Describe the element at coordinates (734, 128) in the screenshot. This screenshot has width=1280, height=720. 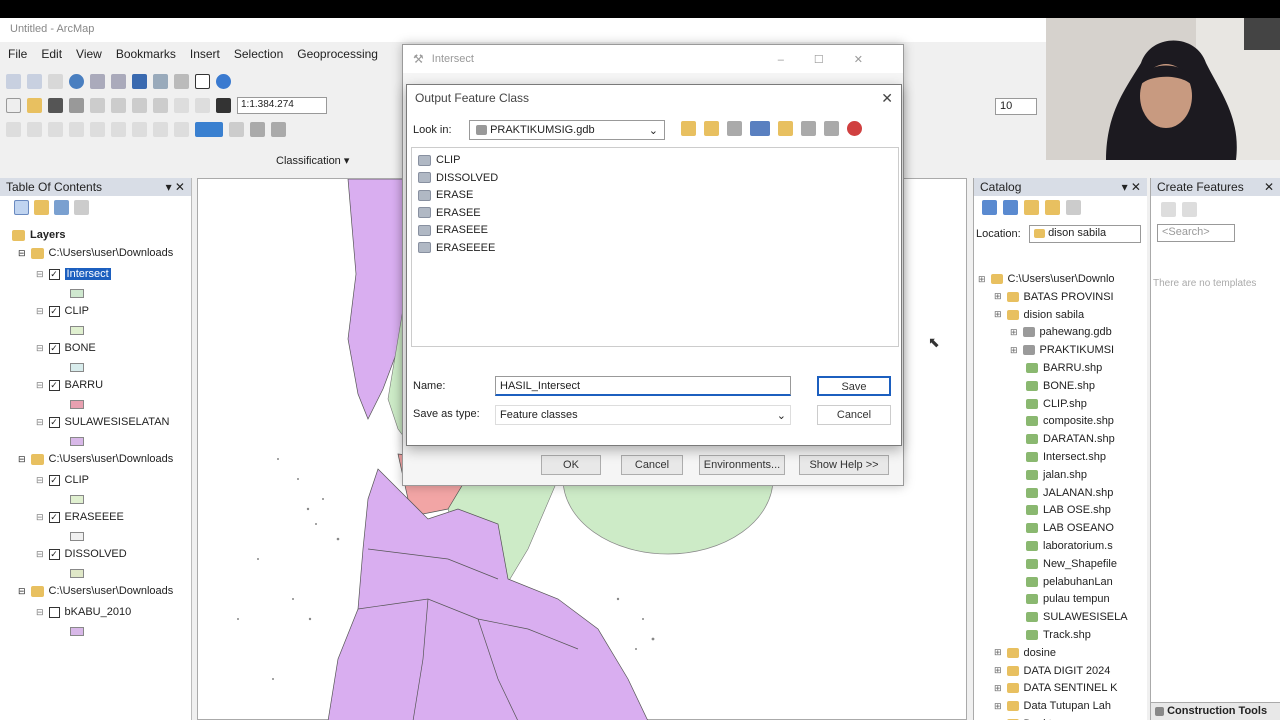
I see `disconnect-icon` at that location.